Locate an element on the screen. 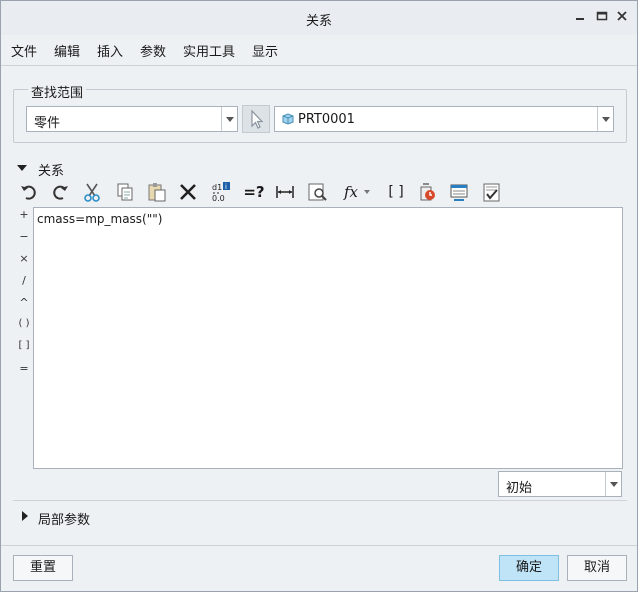 This screenshot has height=592, width=638. status-select: 初始 is located at coordinates (560, 484).